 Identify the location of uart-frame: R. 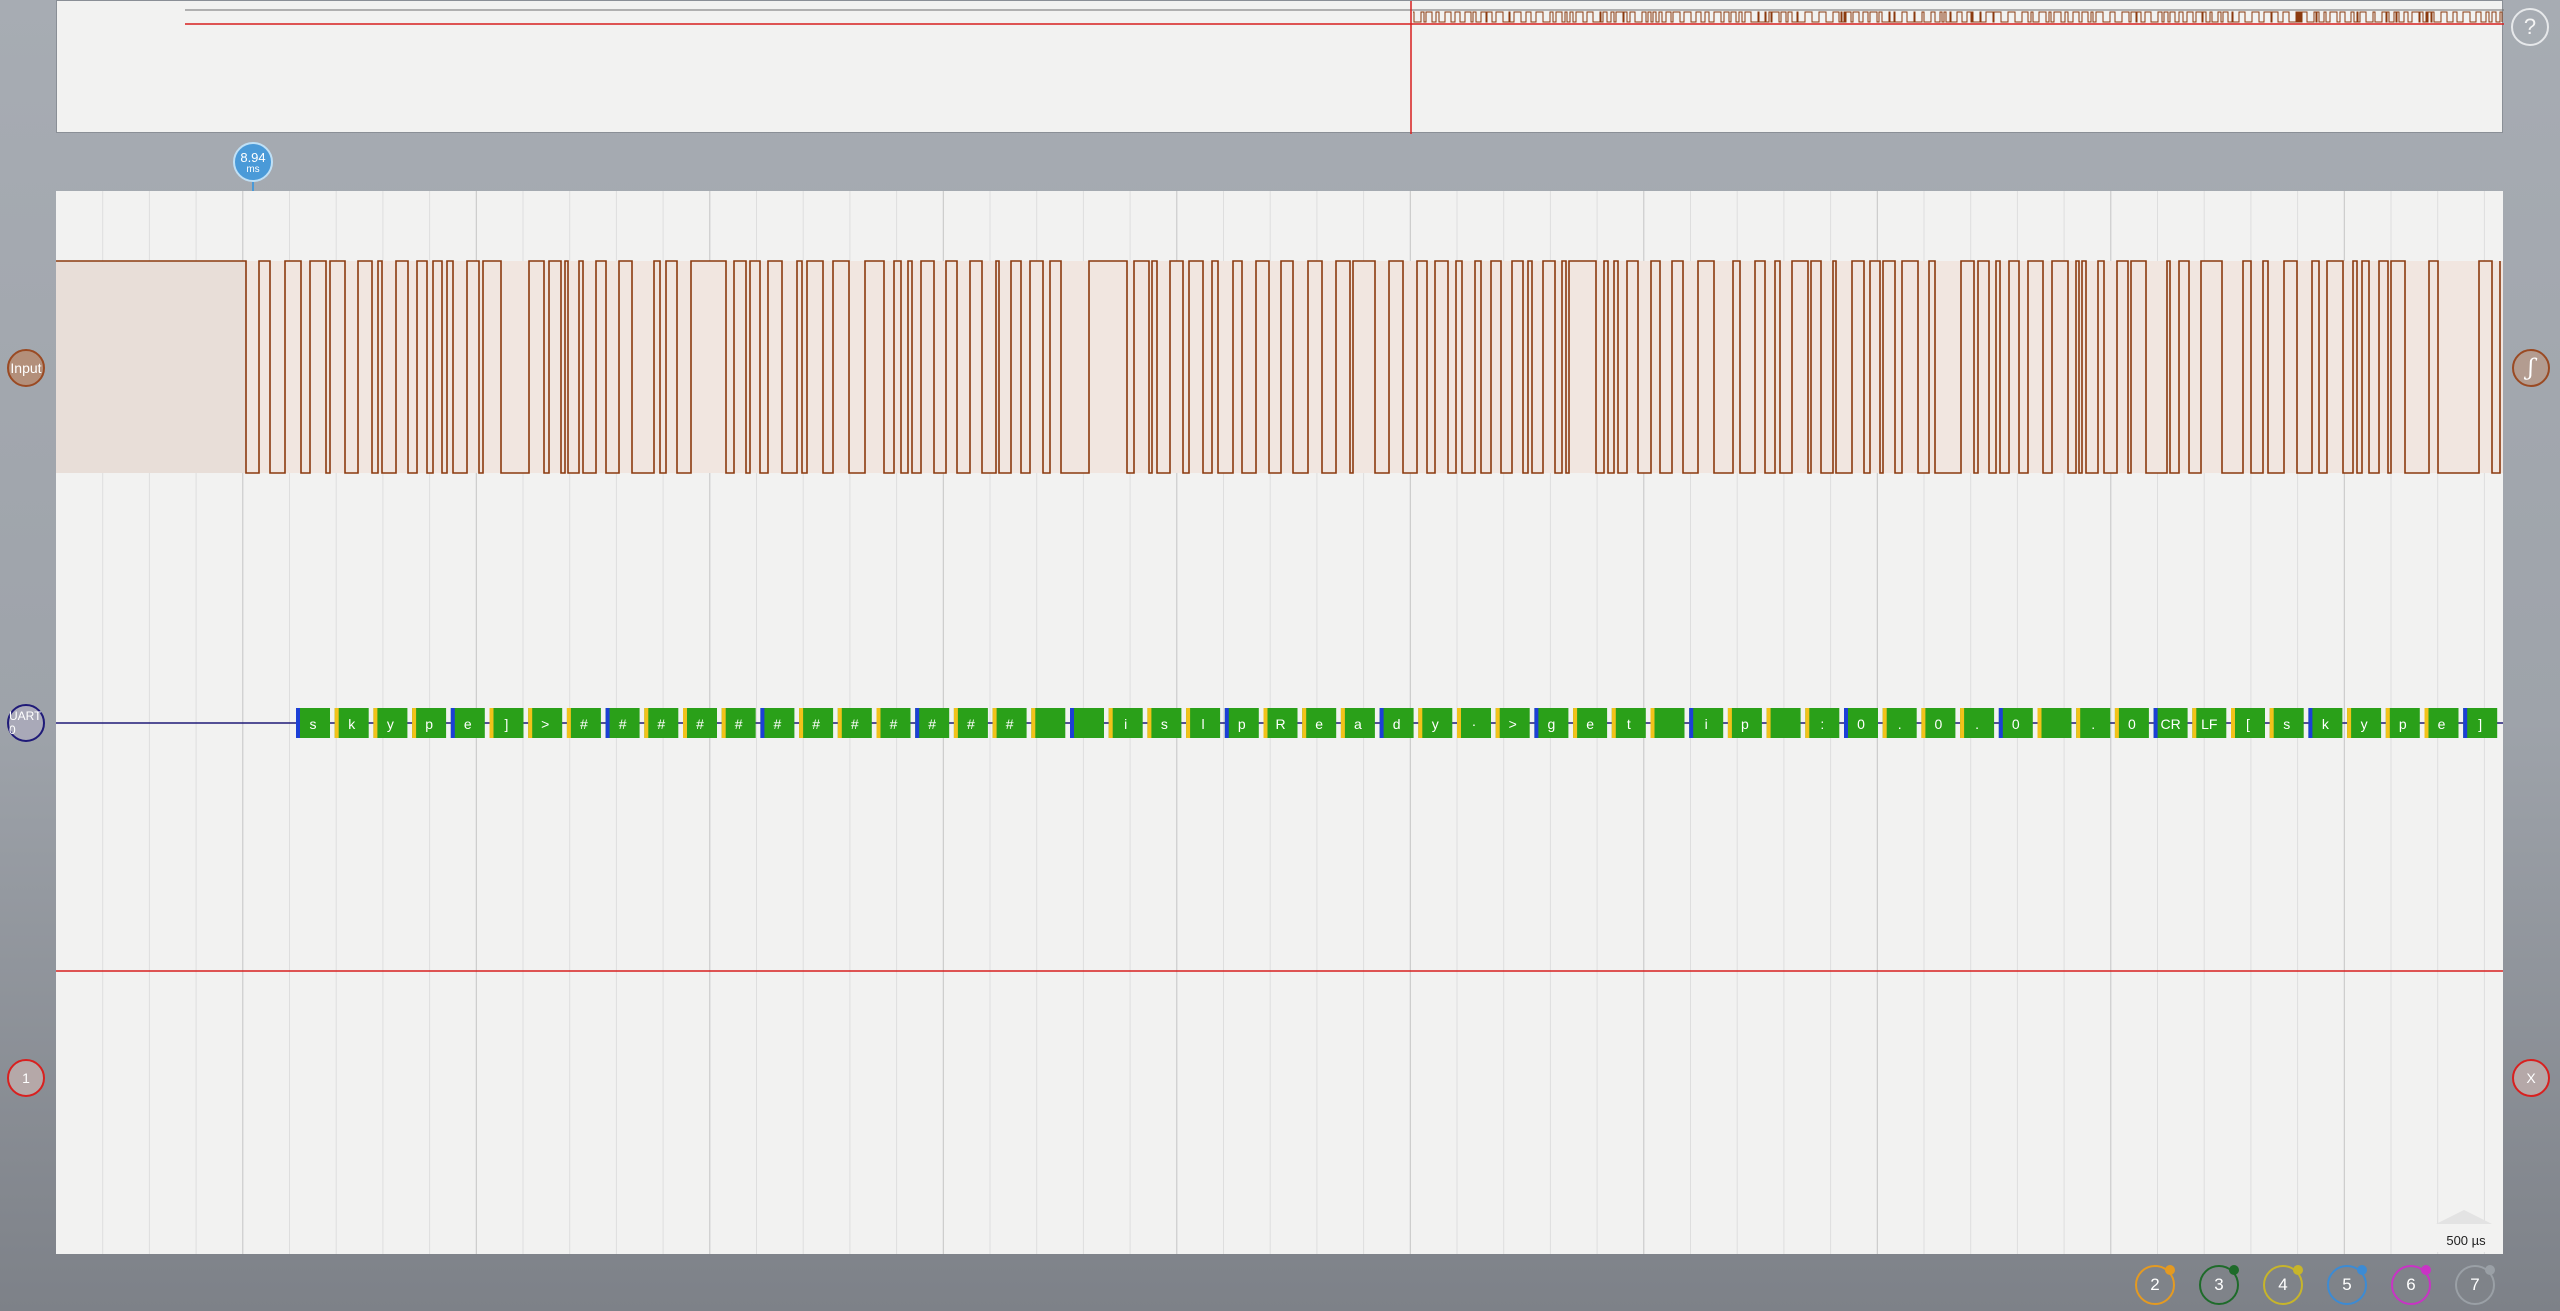
(1280, 723).